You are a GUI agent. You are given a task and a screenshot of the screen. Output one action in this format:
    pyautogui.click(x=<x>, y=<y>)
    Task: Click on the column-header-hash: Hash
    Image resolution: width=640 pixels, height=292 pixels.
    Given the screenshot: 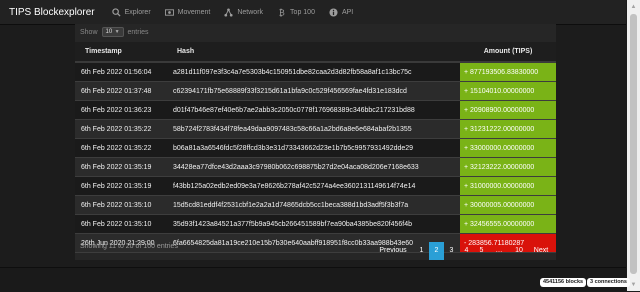 What is the action you would take?
    pyautogui.click(x=313, y=52)
    